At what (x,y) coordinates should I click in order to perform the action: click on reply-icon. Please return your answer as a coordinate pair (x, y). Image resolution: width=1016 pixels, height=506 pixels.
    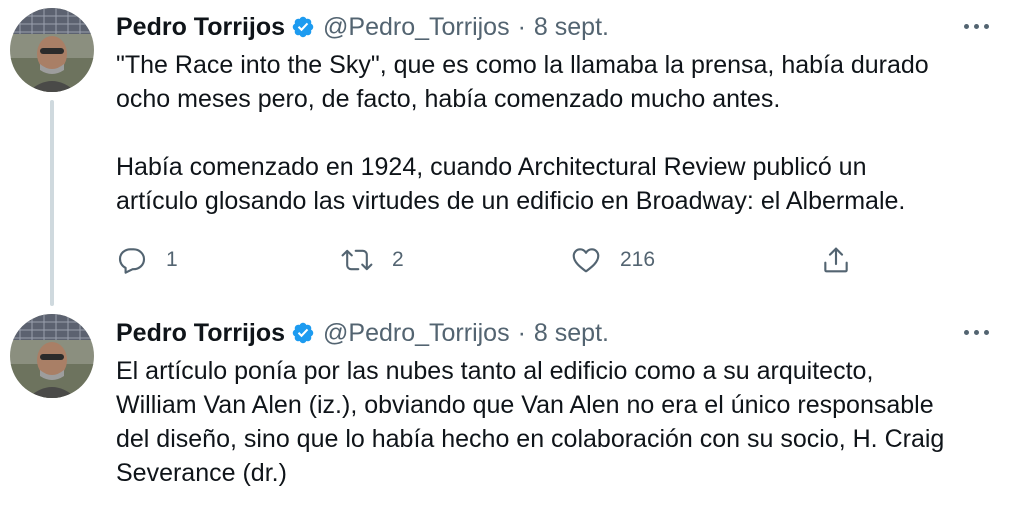
    Looking at the image, I should click on (132, 260).